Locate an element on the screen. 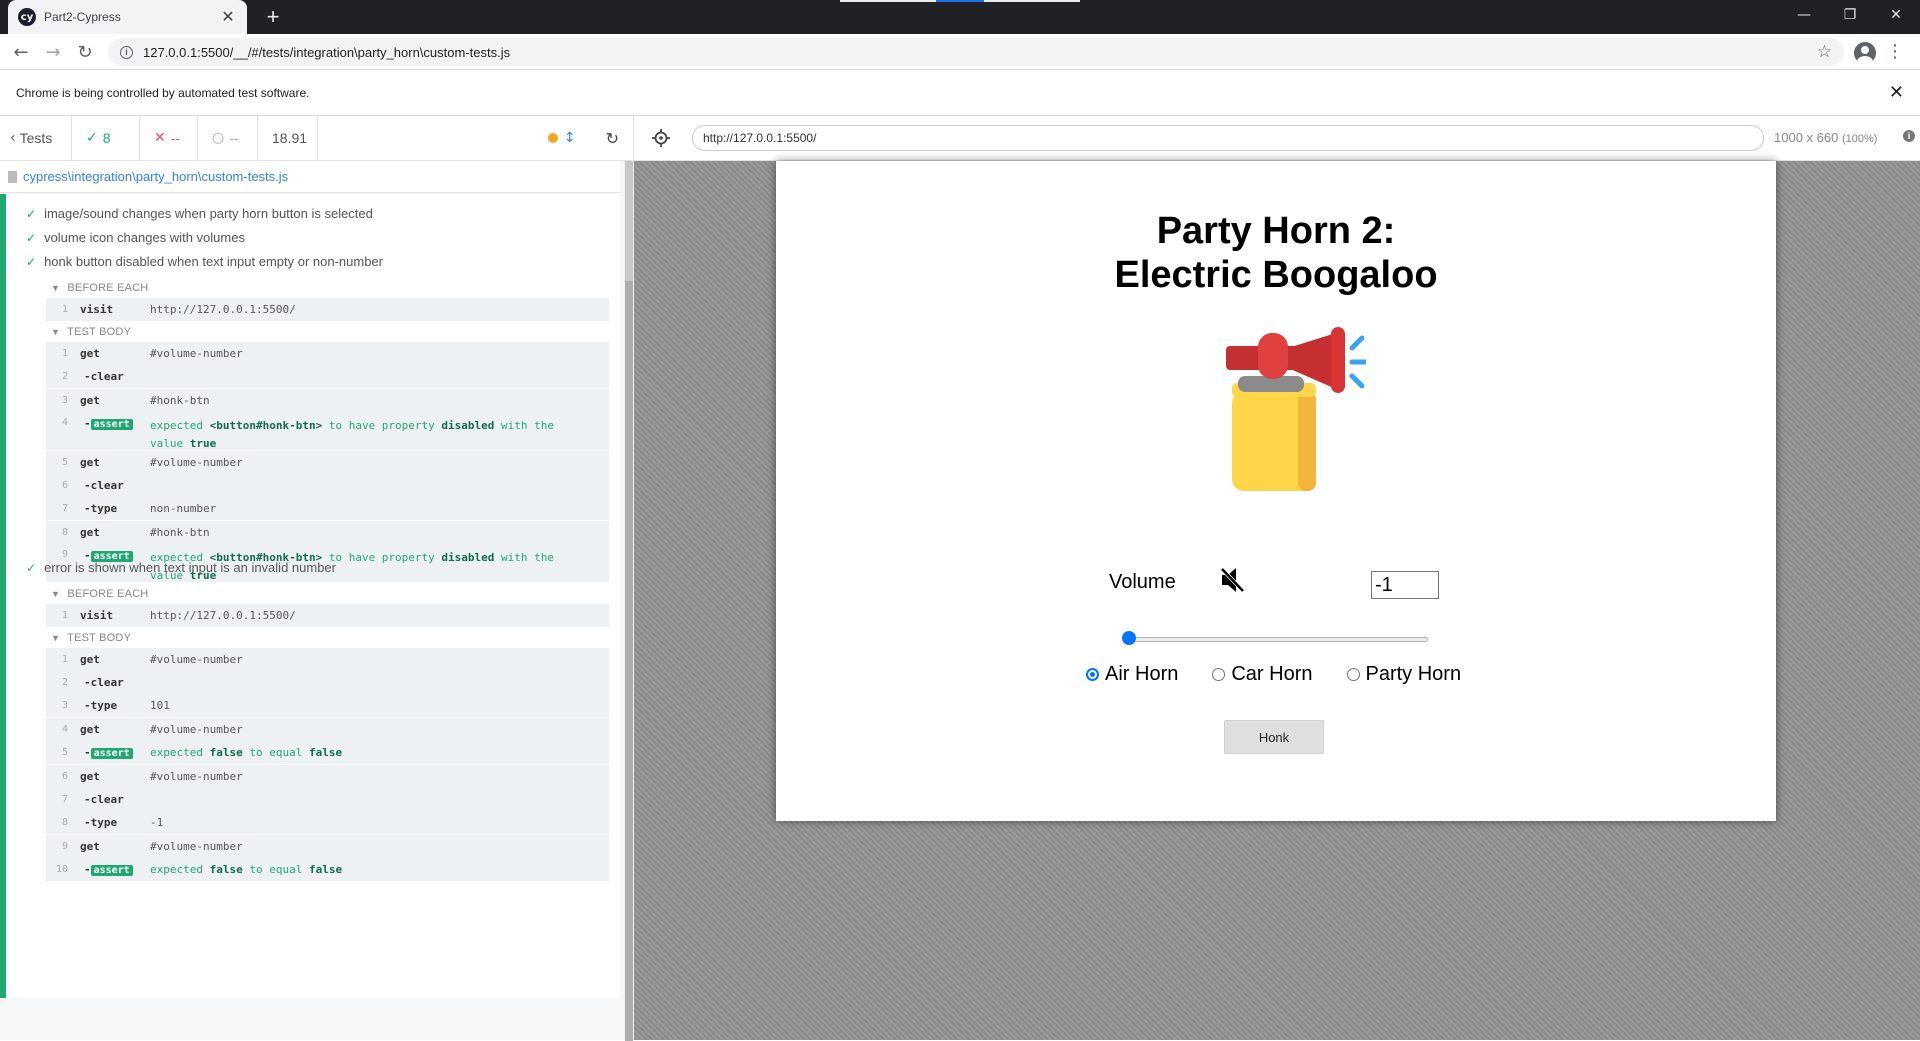 This screenshot has height=1041, width=1920. arrow-right-icon: → is located at coordinates (53, 52).